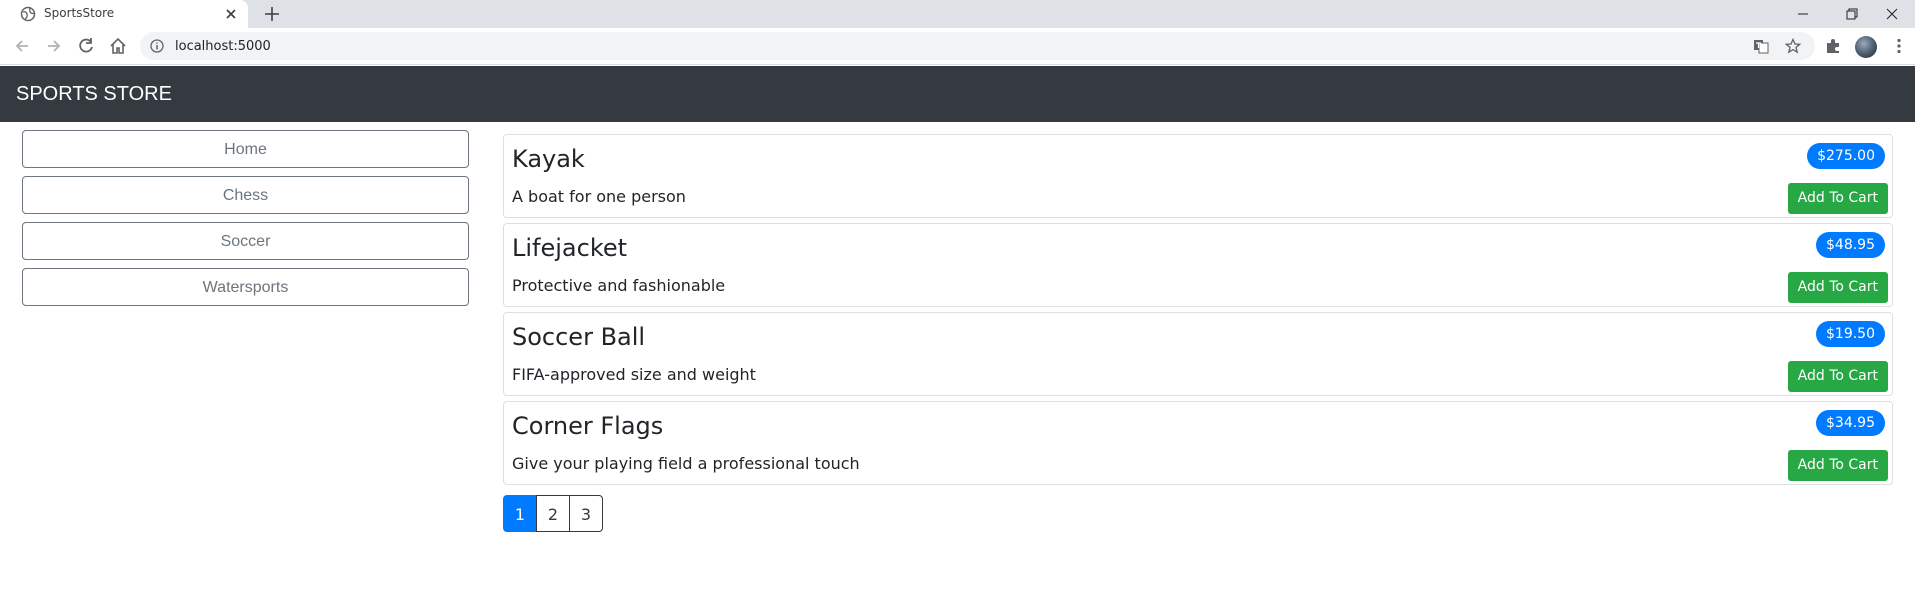 The image size is (1915, 601). Describe the element at coordinates (54, 46) in the screenshot. I see `forward-icon` at that location.